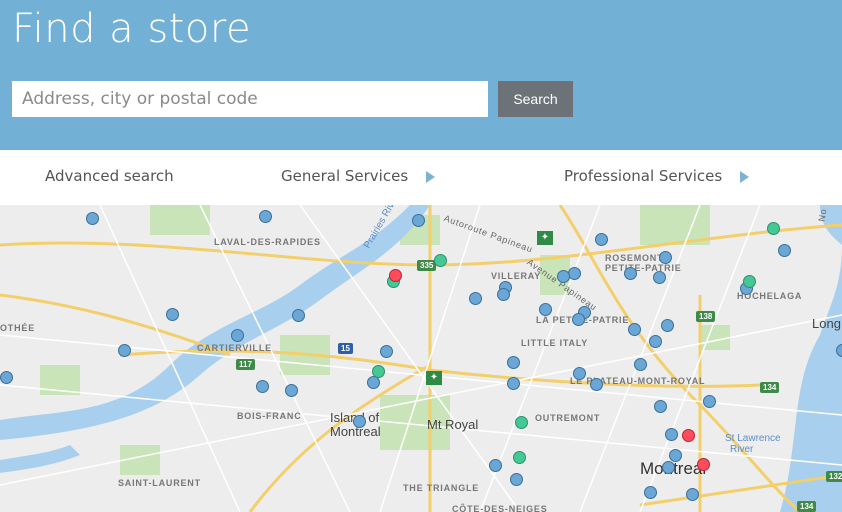  I want to click on map-label-cartierville: CARTIERVILLE, so click(234, 348).